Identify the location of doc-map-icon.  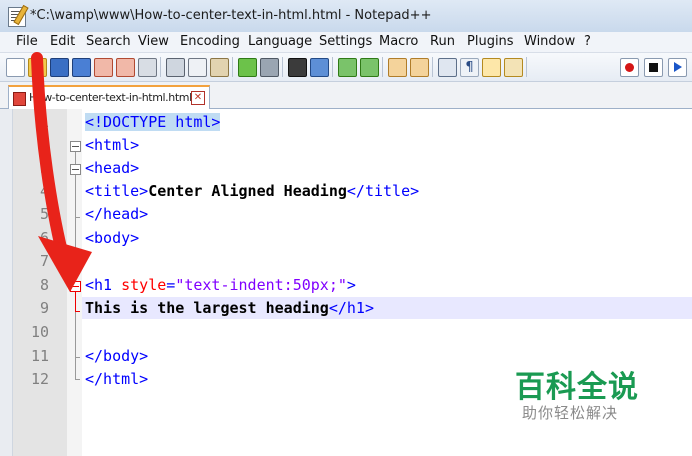
(513, 67).